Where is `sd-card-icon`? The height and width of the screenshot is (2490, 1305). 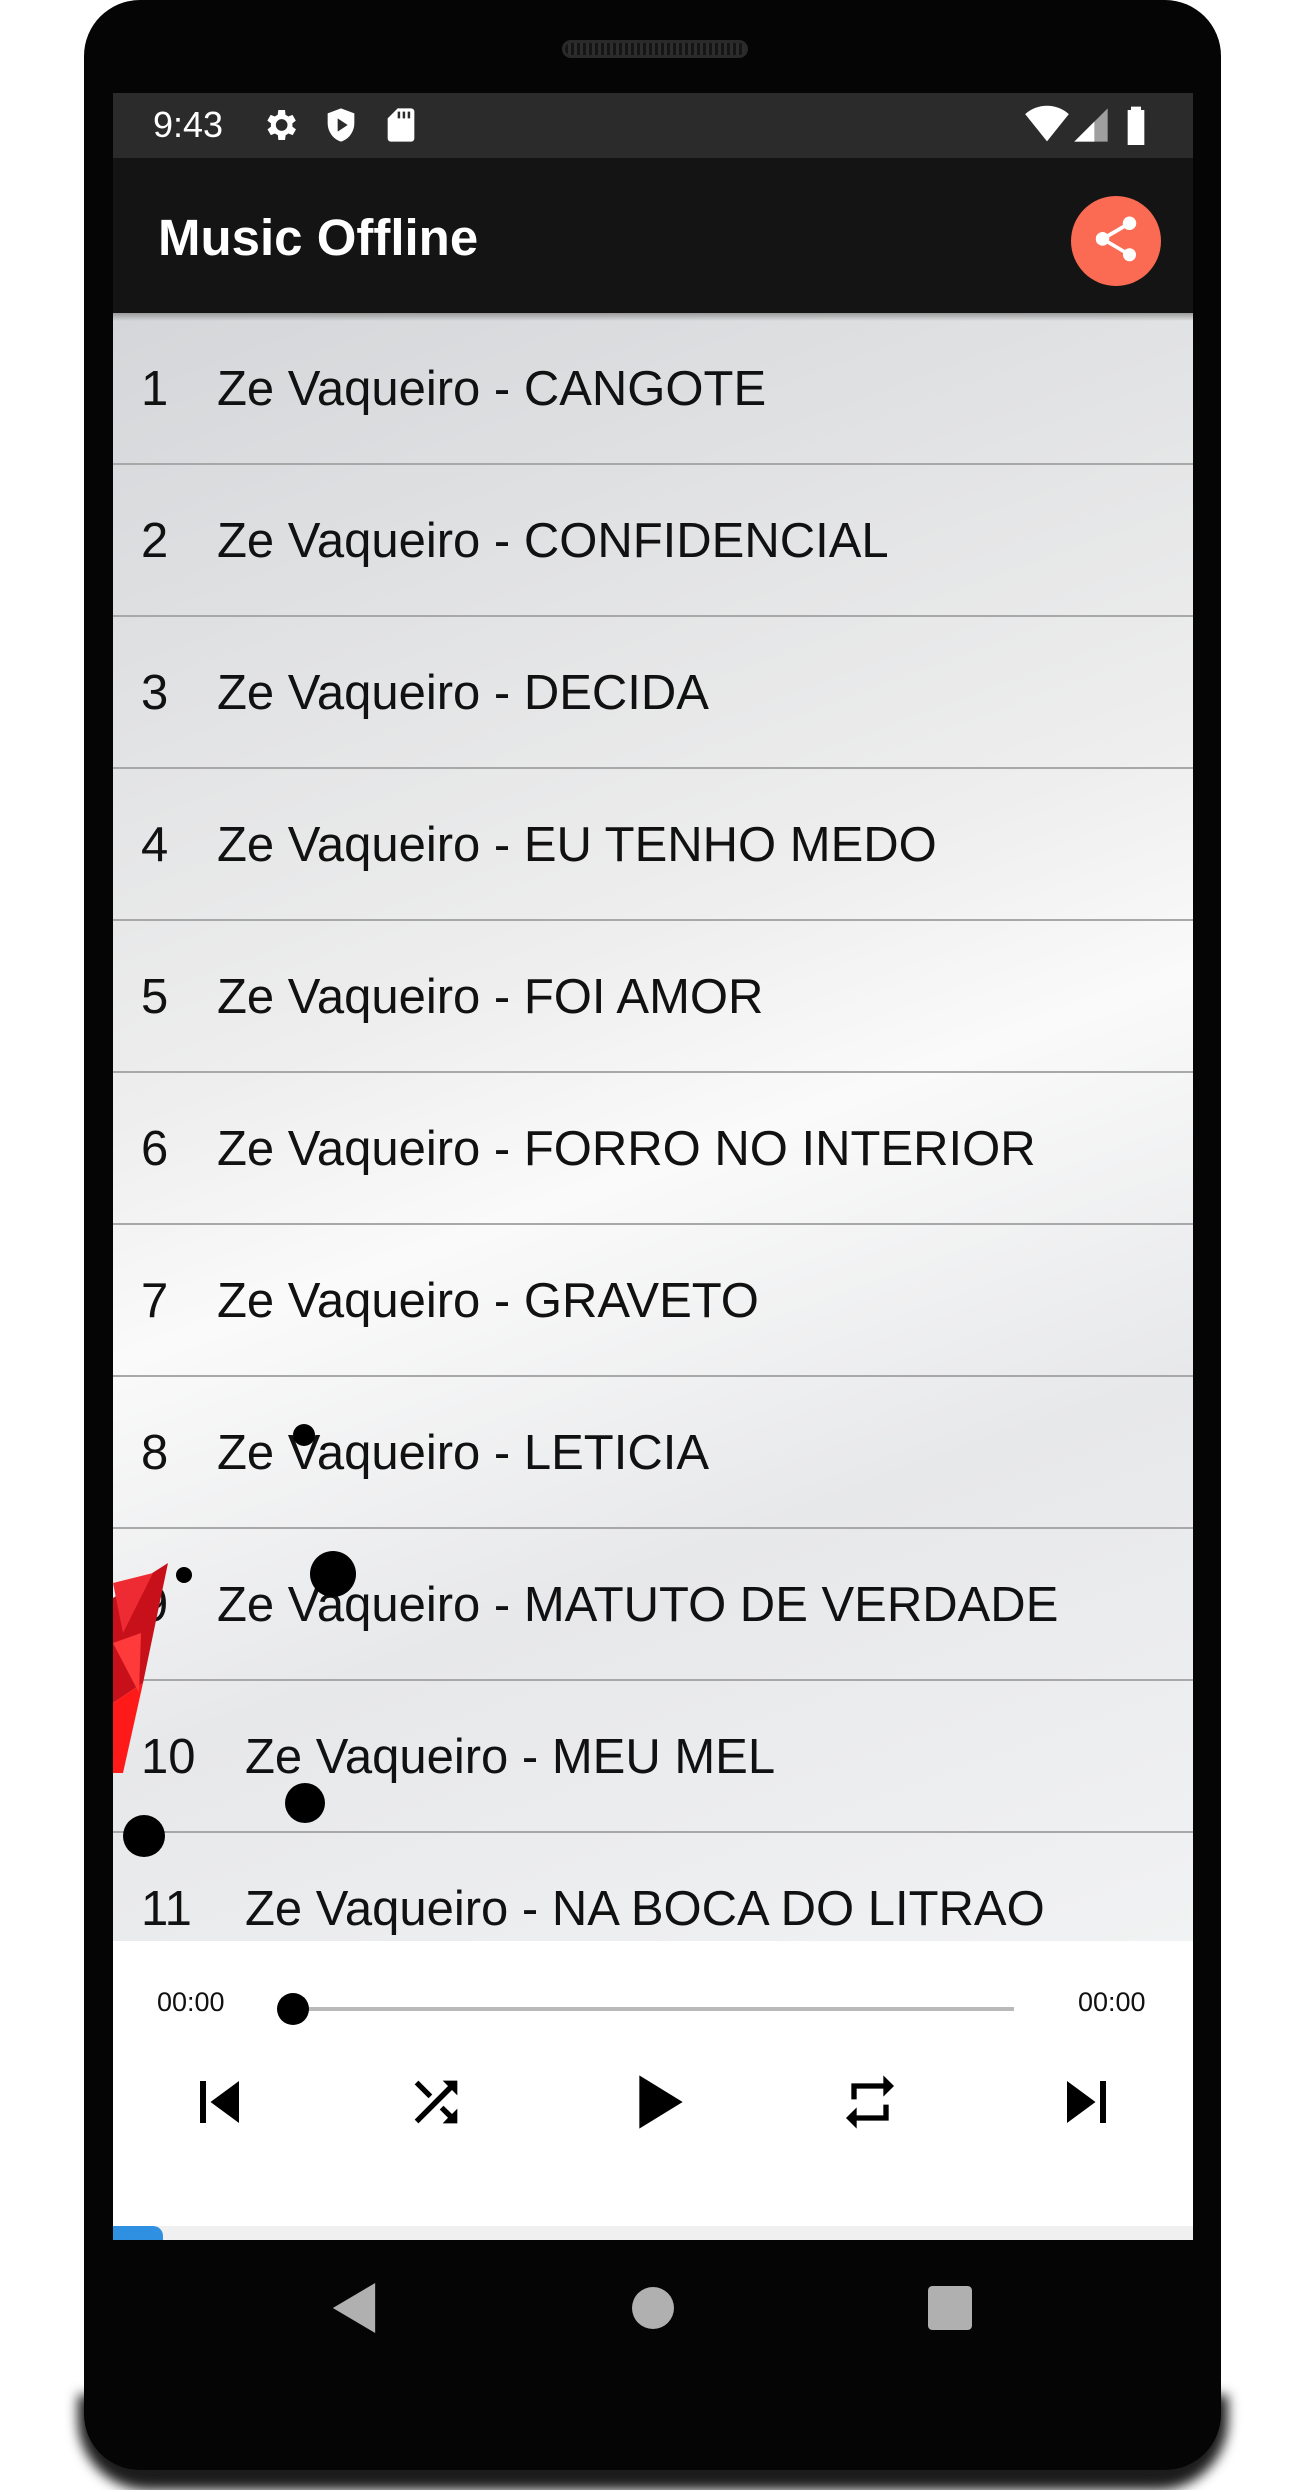
sd-card-icon is located at coordinates (401, 125).